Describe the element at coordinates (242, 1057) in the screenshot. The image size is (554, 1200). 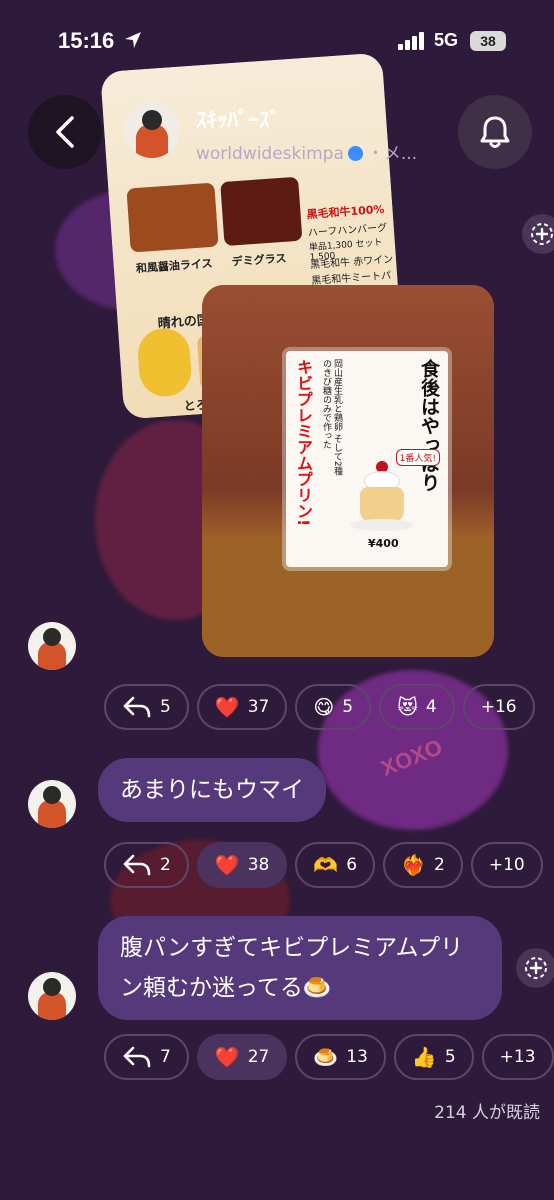
I see `reaction-pill: ❤️ 27` at that location.